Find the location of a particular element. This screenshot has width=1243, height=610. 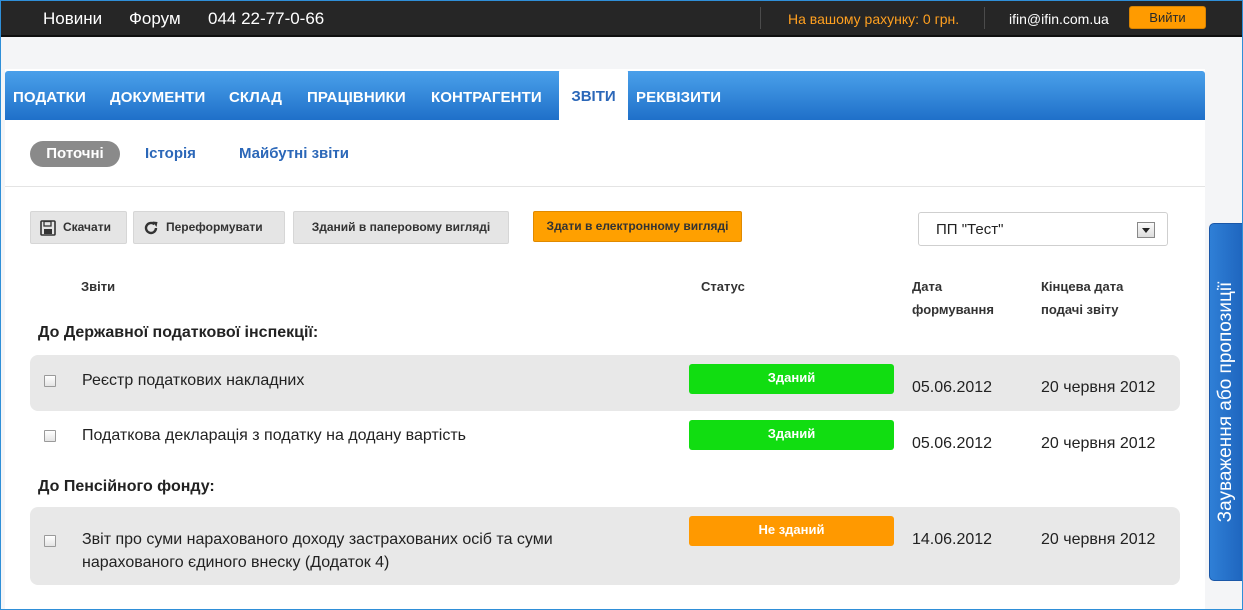

nav-item-documents: ДОКУМЕНТИ is located at coordinates (157, 97).